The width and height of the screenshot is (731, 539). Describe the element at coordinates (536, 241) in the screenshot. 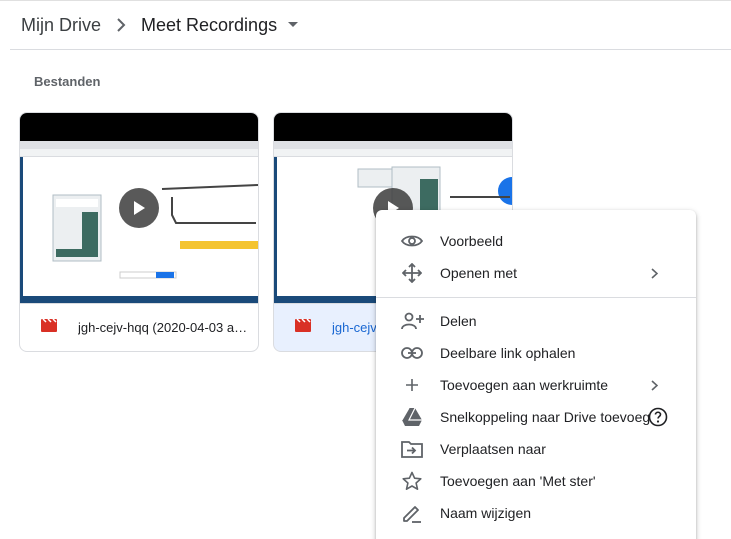

I see `menu-item-preview: Voorbeeld` at that location.